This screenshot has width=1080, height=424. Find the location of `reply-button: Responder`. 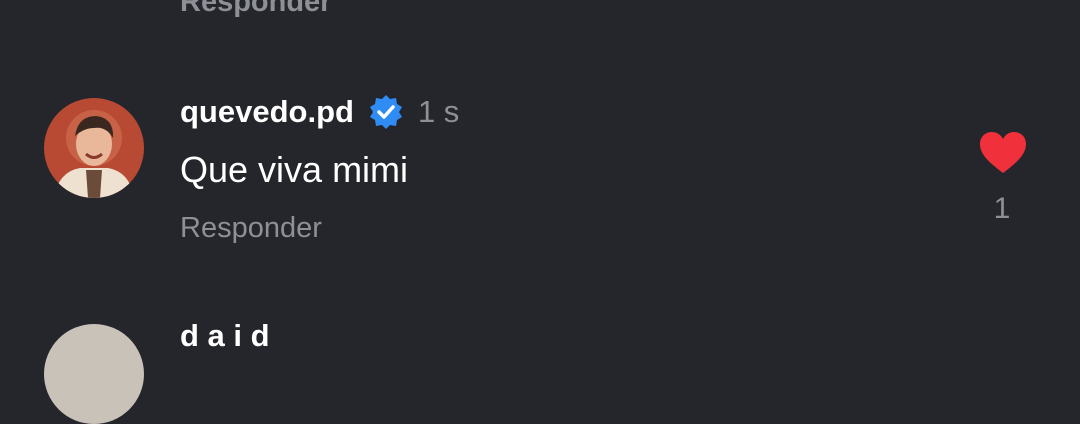

reply-button: Responder is located at coordinates (251, 228).